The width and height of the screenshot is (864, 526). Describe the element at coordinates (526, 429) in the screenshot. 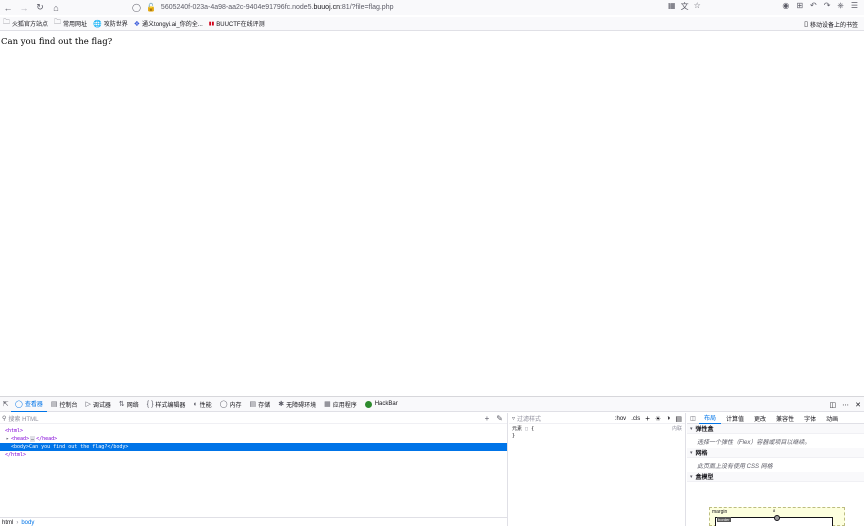

I see `rule-checkbox-icon: □` at that location.